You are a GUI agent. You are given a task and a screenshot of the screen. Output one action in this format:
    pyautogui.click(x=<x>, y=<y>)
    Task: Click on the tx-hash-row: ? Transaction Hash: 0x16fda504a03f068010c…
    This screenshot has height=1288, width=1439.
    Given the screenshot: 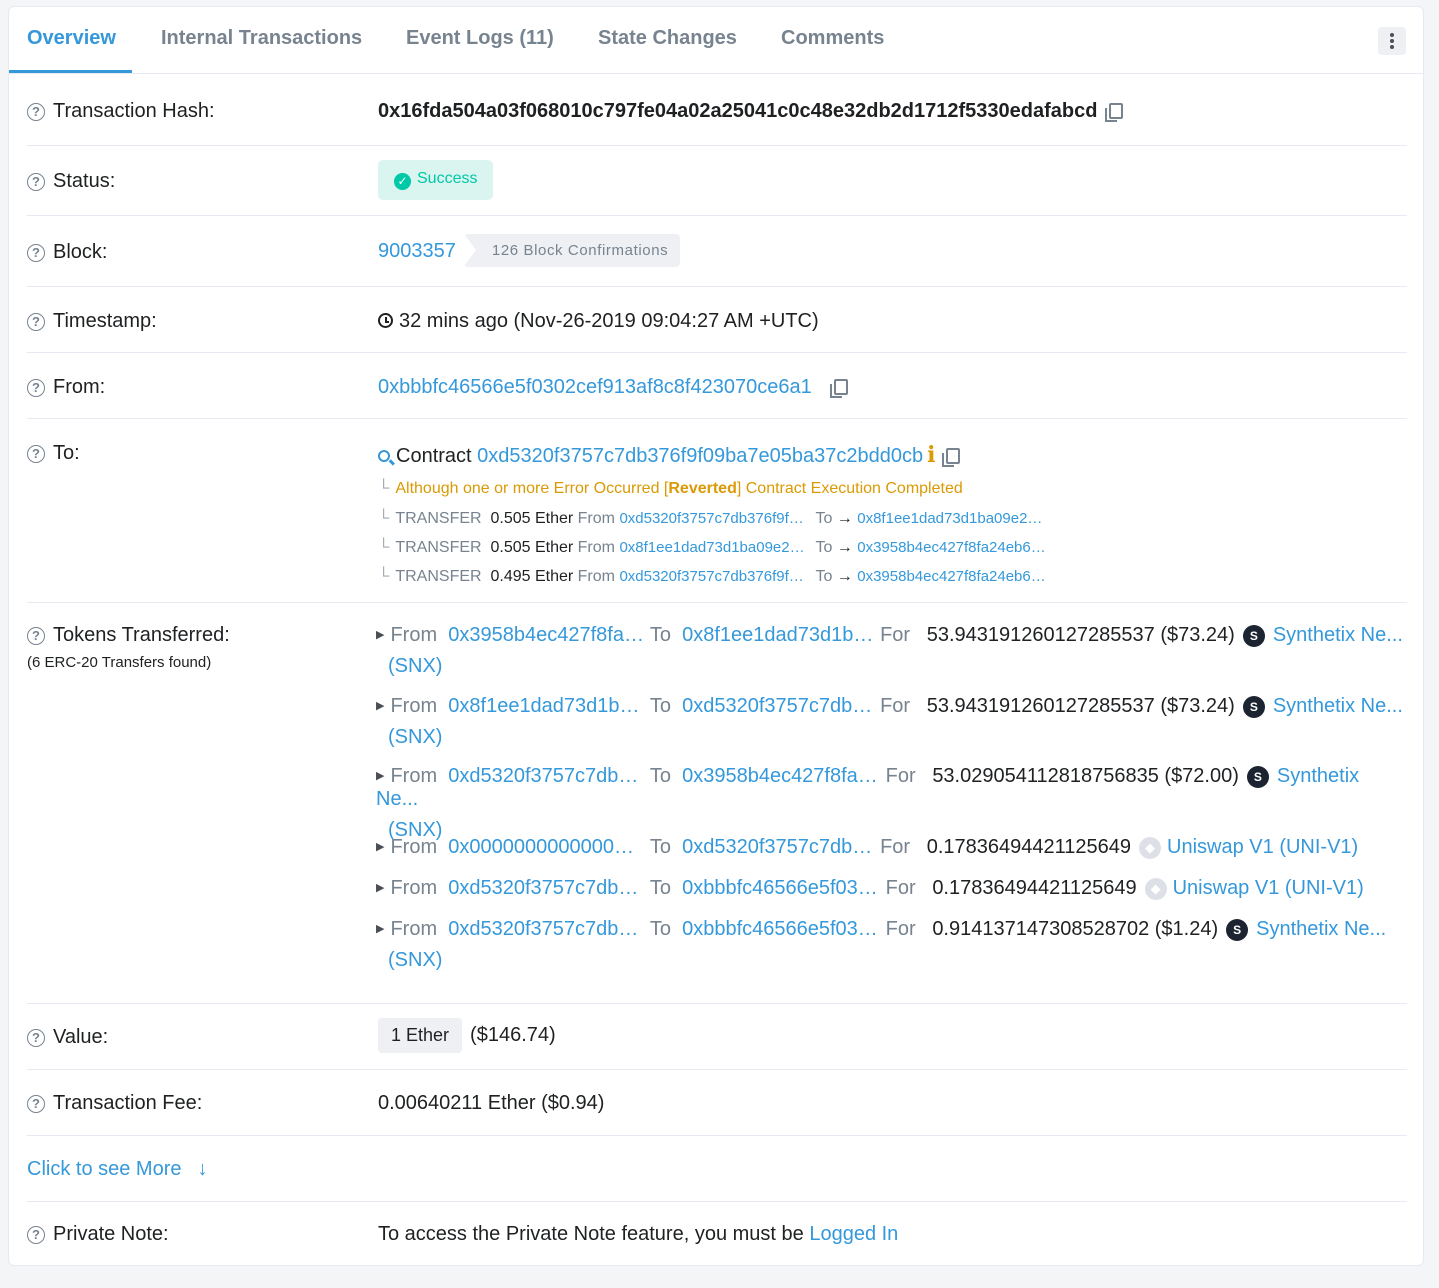 What is the action you would take?
    pyautogui.click(x=717, y=109)
    